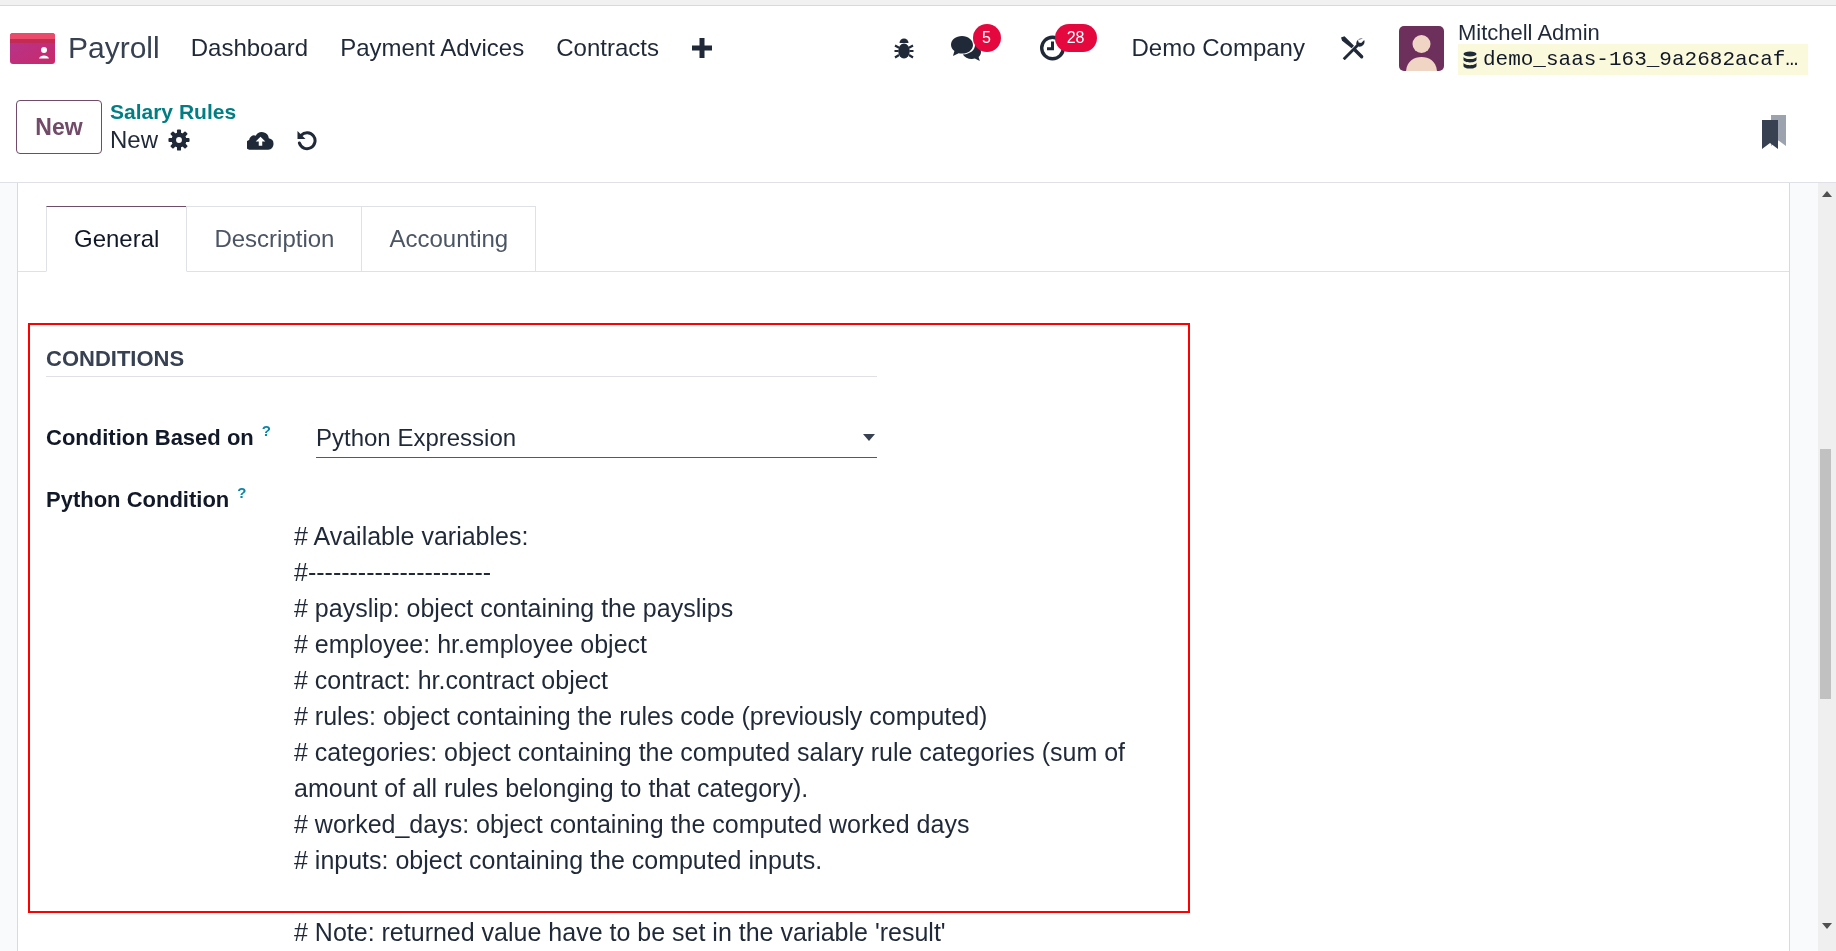 The width and height of the screenshot is (1836, 951). What do you see at coordinates (1218, 48) in the screenshot?
I see `company-switcher: Demo Company` at bounding box center [1218, 48].